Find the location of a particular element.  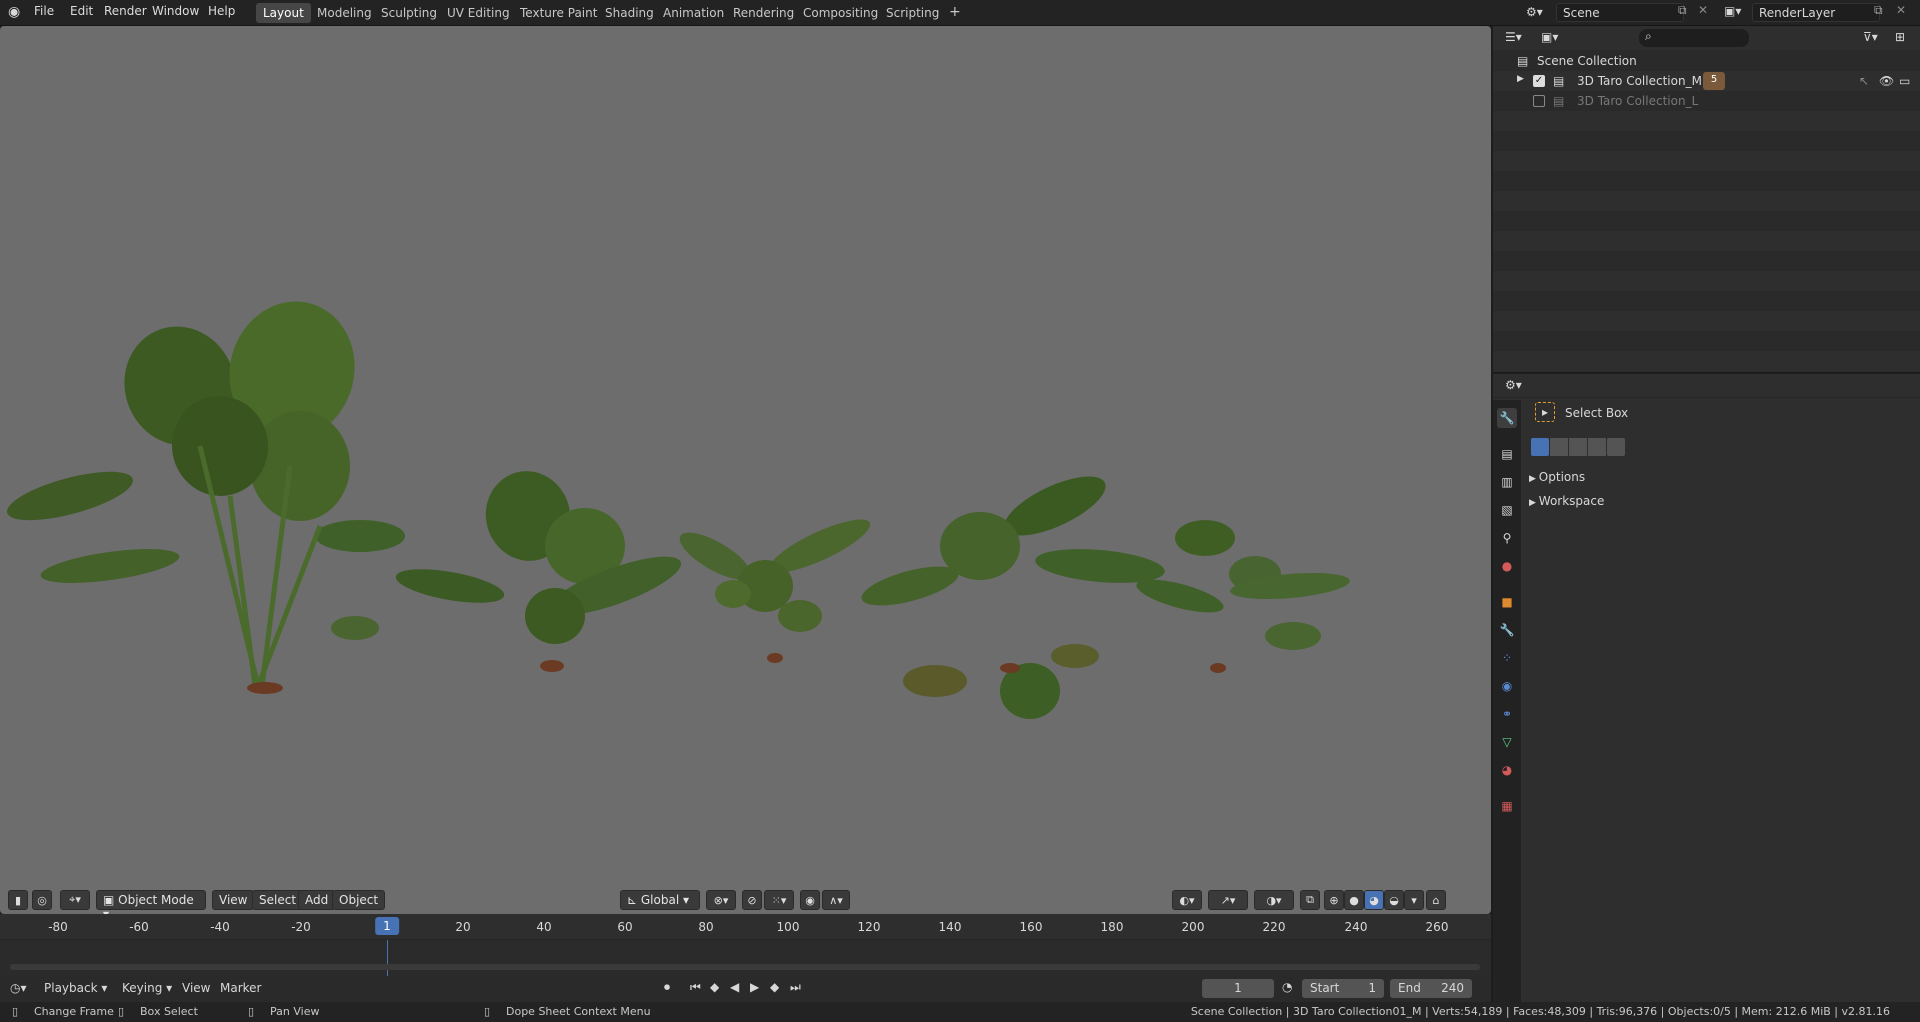

view-camera-icon: ⌂ is located at coordinates (1436, 900).